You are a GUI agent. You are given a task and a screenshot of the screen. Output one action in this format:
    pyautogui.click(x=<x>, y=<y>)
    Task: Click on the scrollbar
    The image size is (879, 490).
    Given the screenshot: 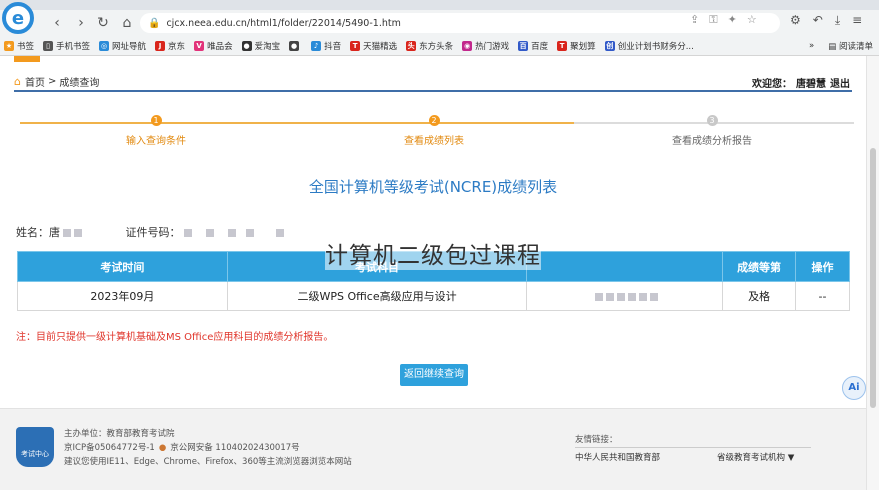 What is the action you would take?
    pyautogui.click(x=872, y=273)
    